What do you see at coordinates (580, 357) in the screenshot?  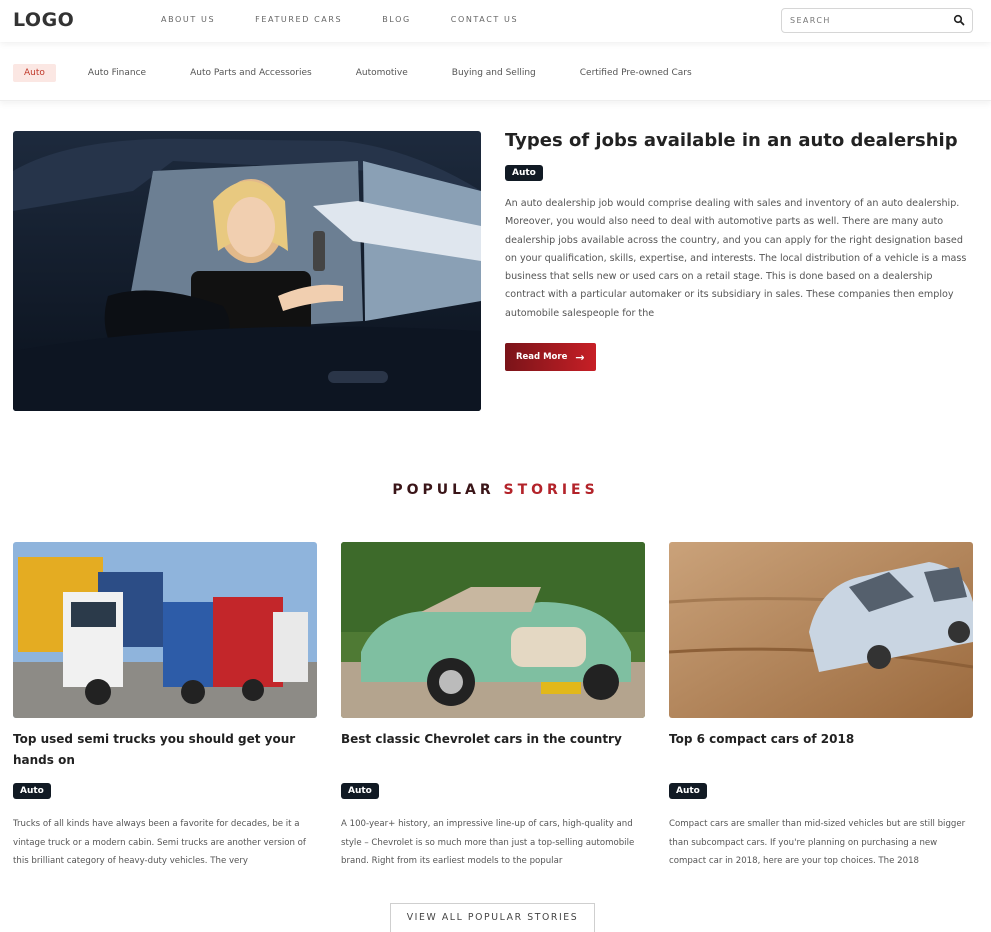 I see `arrow-right-icon: →` at bounding box center [580, 357].